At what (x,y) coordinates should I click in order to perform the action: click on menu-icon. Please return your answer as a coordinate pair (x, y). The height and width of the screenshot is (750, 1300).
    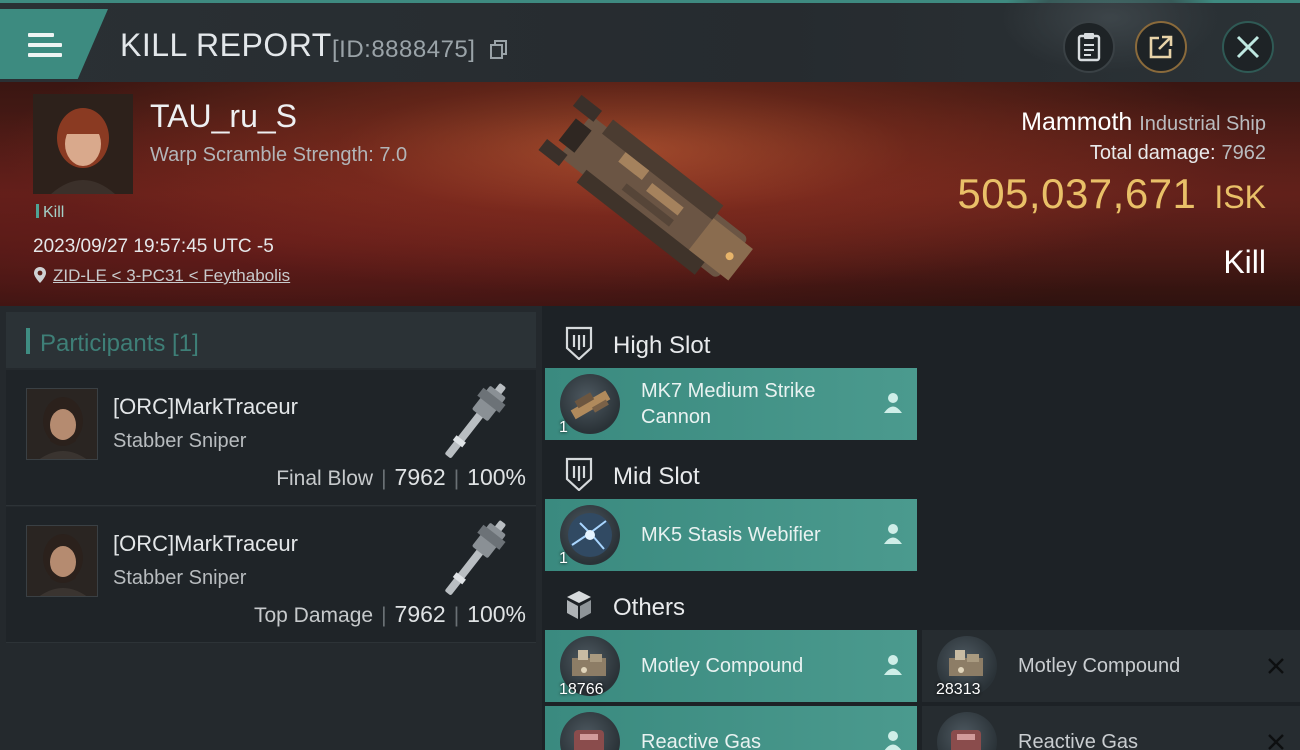
    Looking at the image, I should click on (45, 46).